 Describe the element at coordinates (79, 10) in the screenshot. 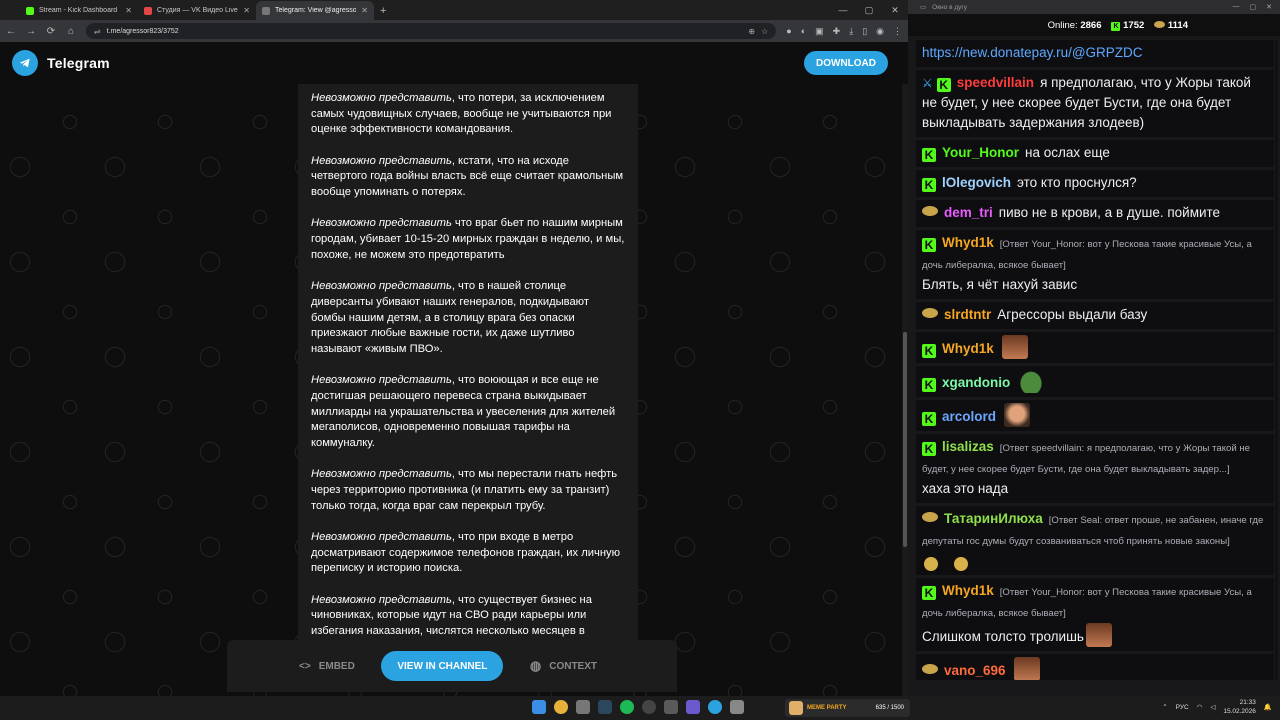

I see `tab-kick-dashboard: Stream - Kick Dashboard ✕` at that location.